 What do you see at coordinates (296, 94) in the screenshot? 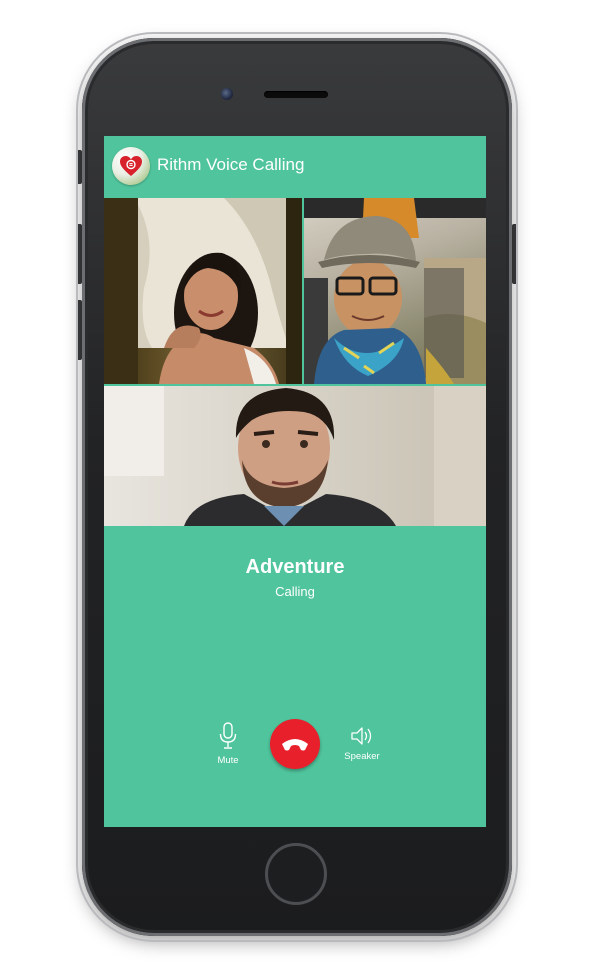
I see `earpiece-speaker` at bounding box center [296, 94].